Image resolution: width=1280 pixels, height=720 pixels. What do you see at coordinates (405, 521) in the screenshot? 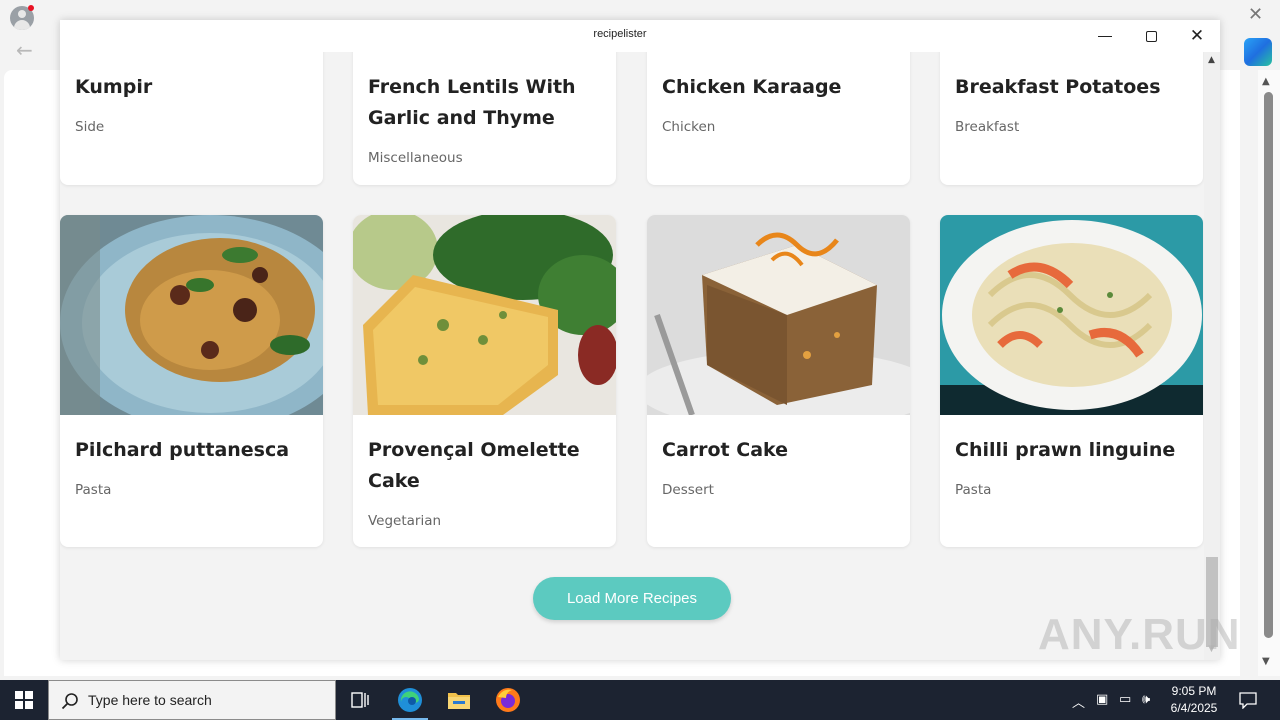
I see `recipe-category: Vegetarian` at bounding box center [405, 521].